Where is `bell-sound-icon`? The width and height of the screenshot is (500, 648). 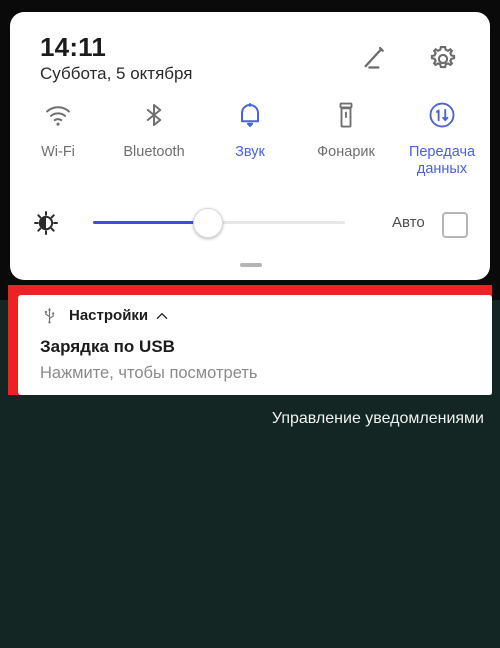
bell-sound-icon is located at coordinates (250, 115).